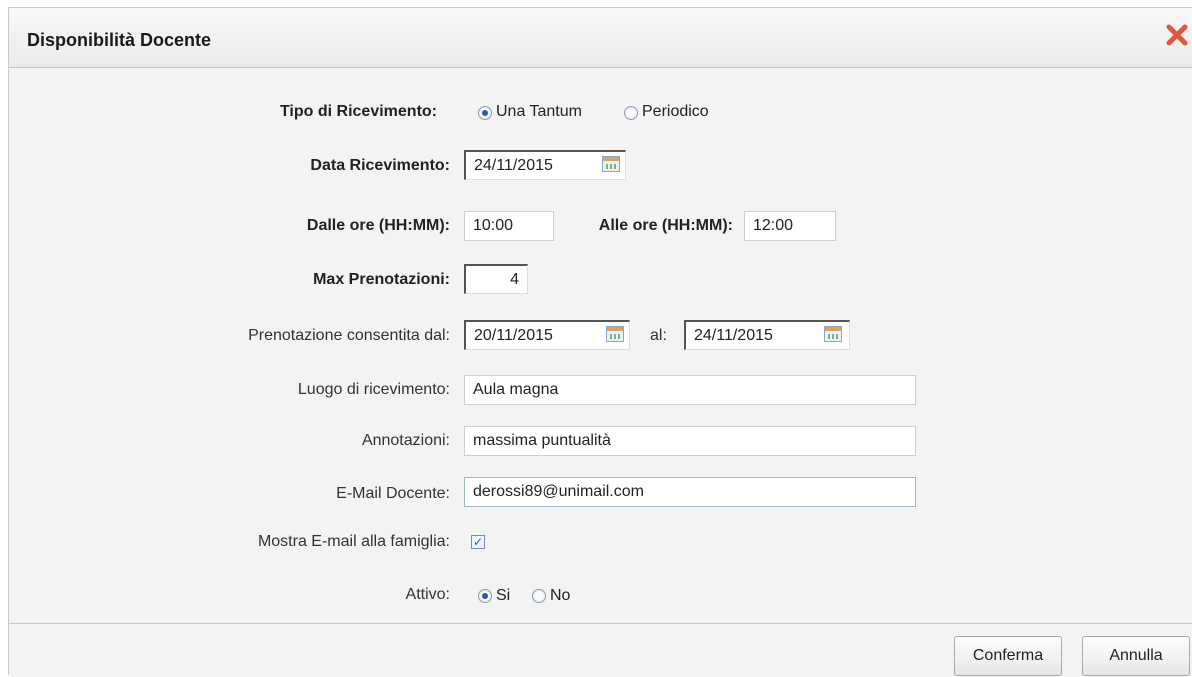  Describe the element at coordinates (393, 493) in the screenshot. I see `email-label: E-Mail Docente:` at that location.